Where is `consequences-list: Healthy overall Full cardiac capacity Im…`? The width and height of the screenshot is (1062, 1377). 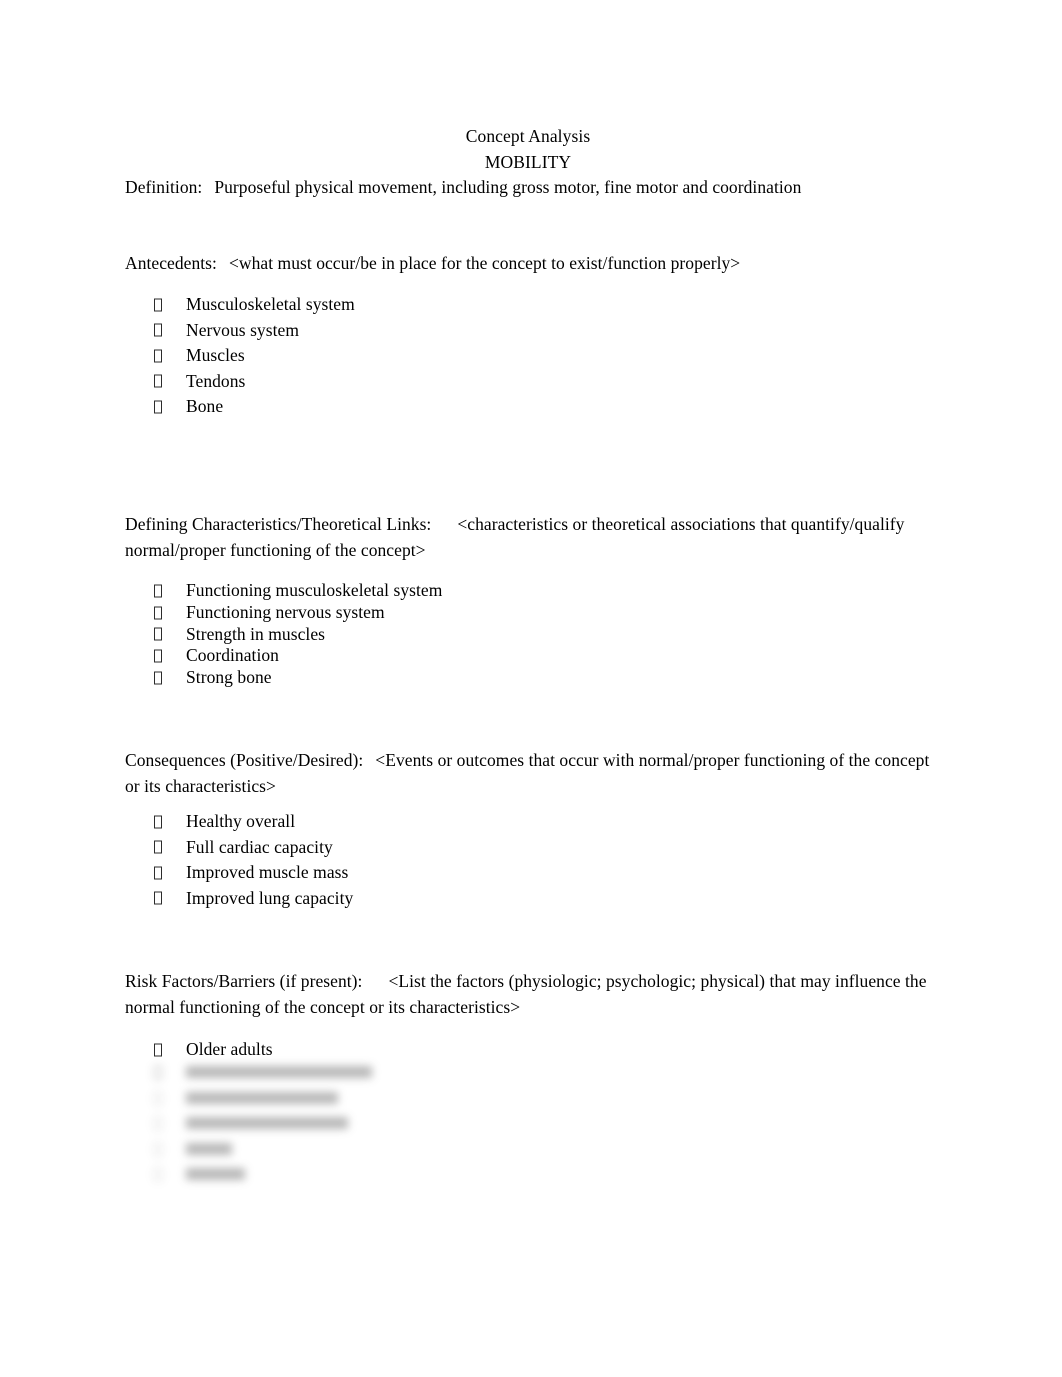
consequences-list: Healthy overall Full cardiac capacity Im… is located at coordinates (450, 860).